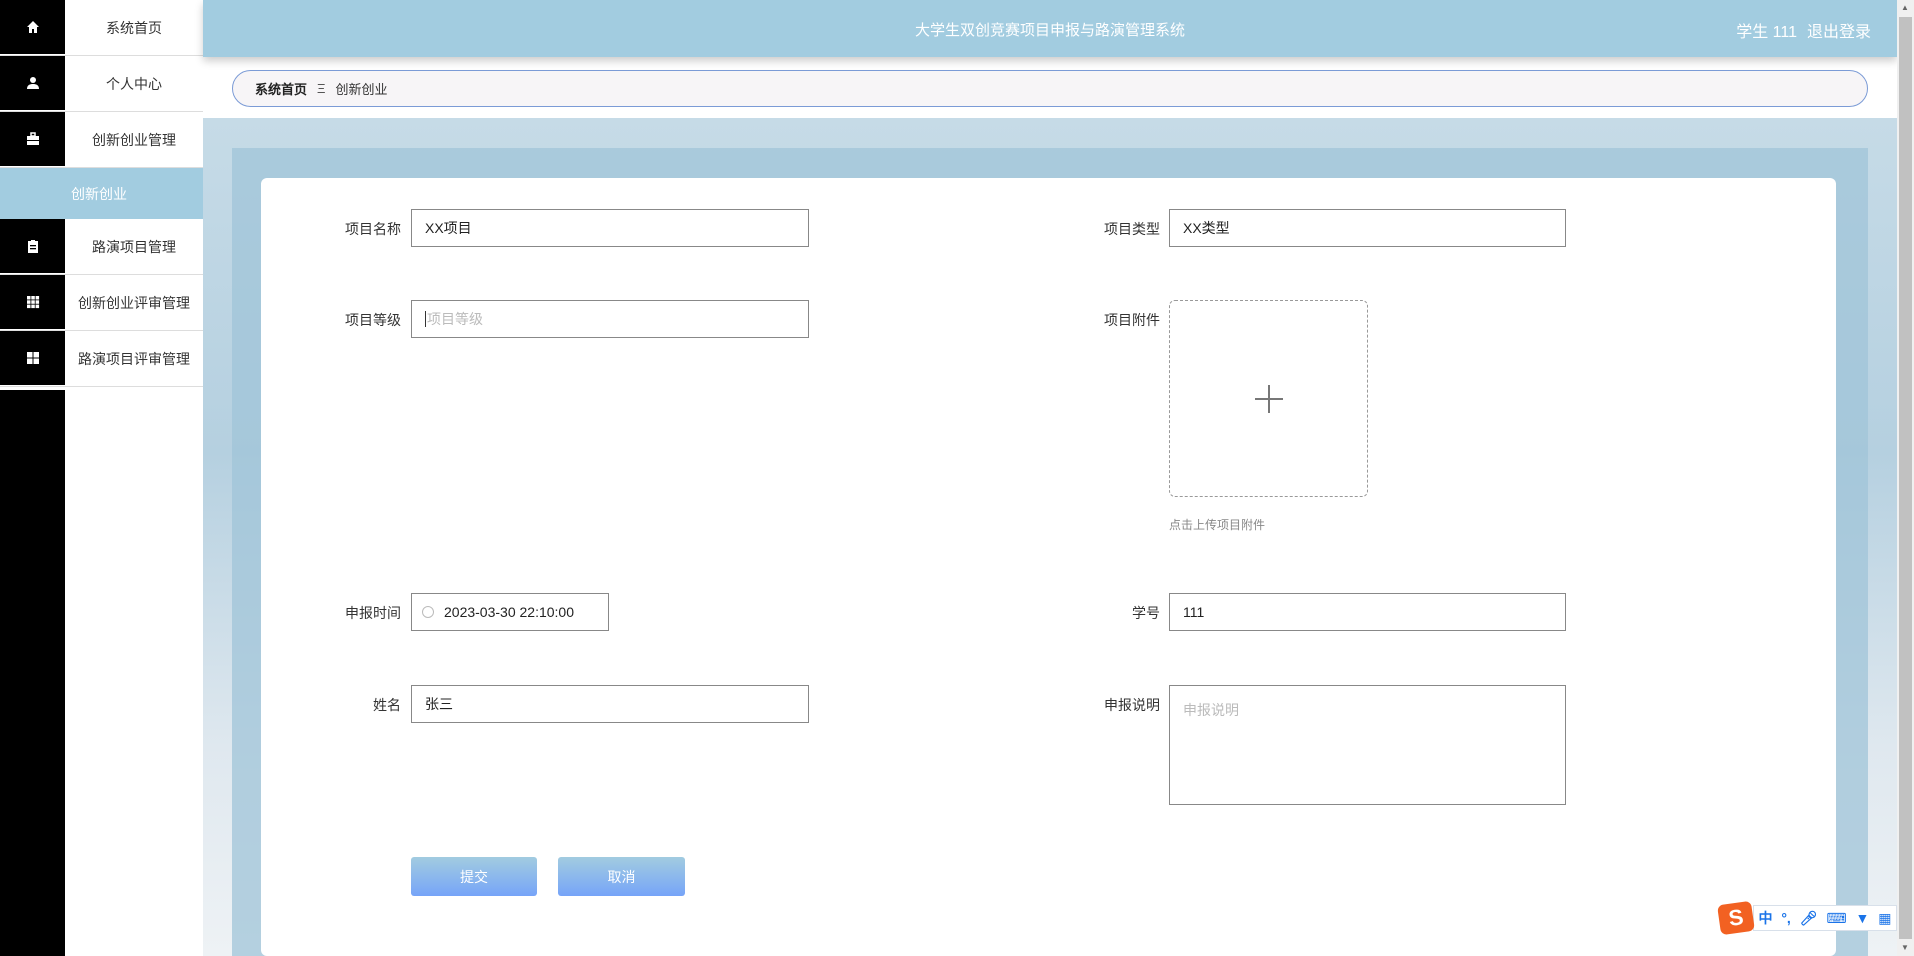 This screenshot has width=1914, height=956. Describe the element at coordinates (610, 228) in the screenshot. I see `project-name-input: XX项目` at that location.